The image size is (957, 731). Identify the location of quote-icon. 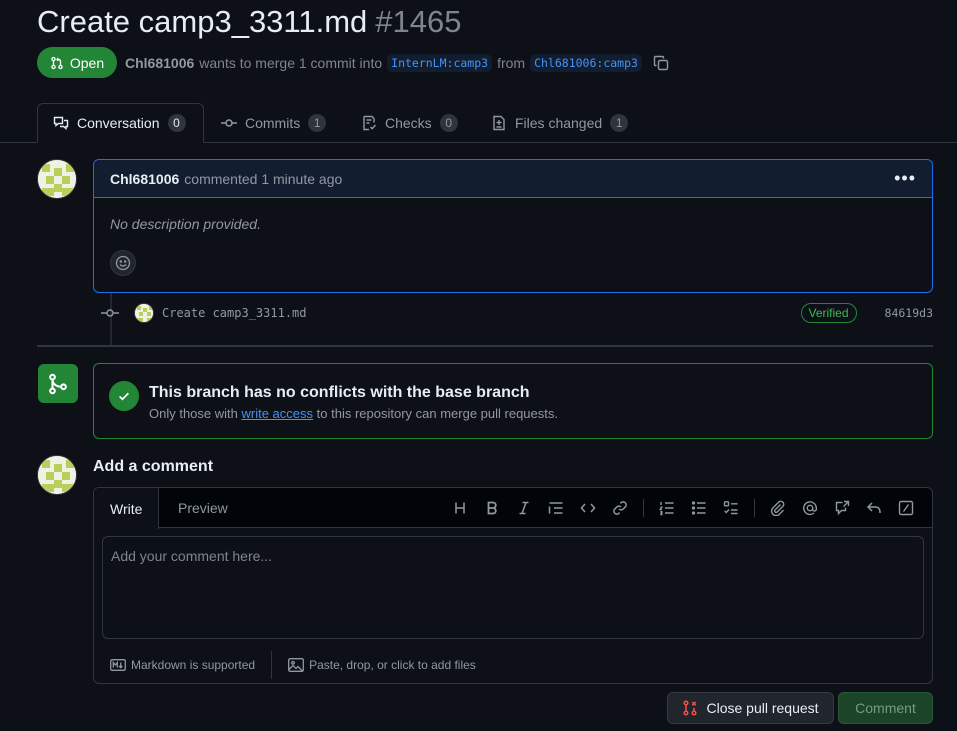
(556, 508).